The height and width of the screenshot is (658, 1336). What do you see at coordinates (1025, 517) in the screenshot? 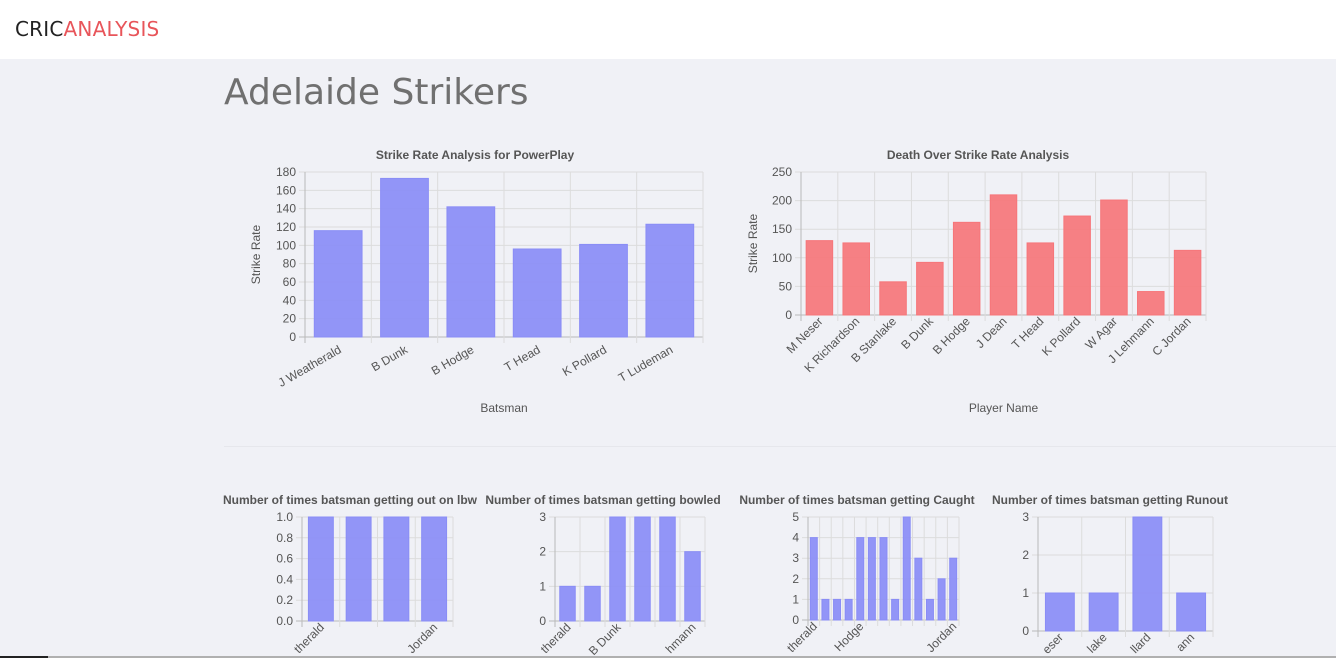
I see `y-tick-label: 3` at bounding box center [1025, 517].